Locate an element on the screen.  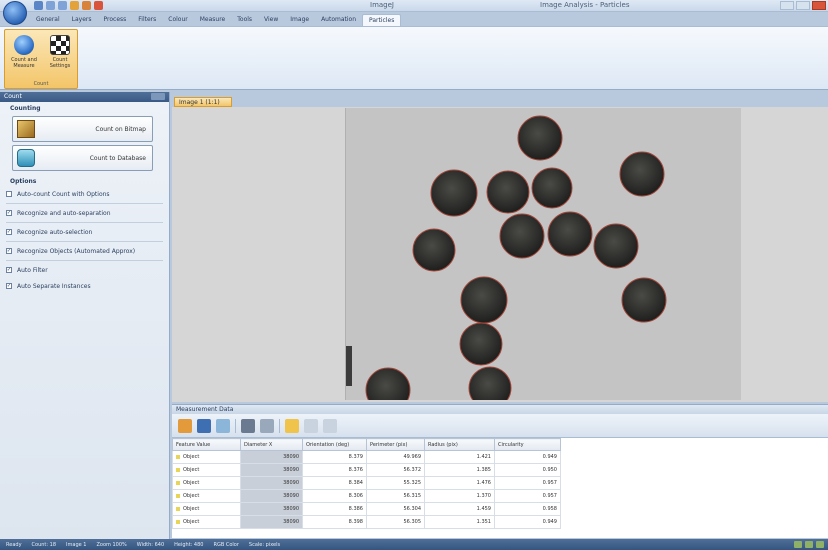
column-header: Feature Value is located at coordinates (206, 444).